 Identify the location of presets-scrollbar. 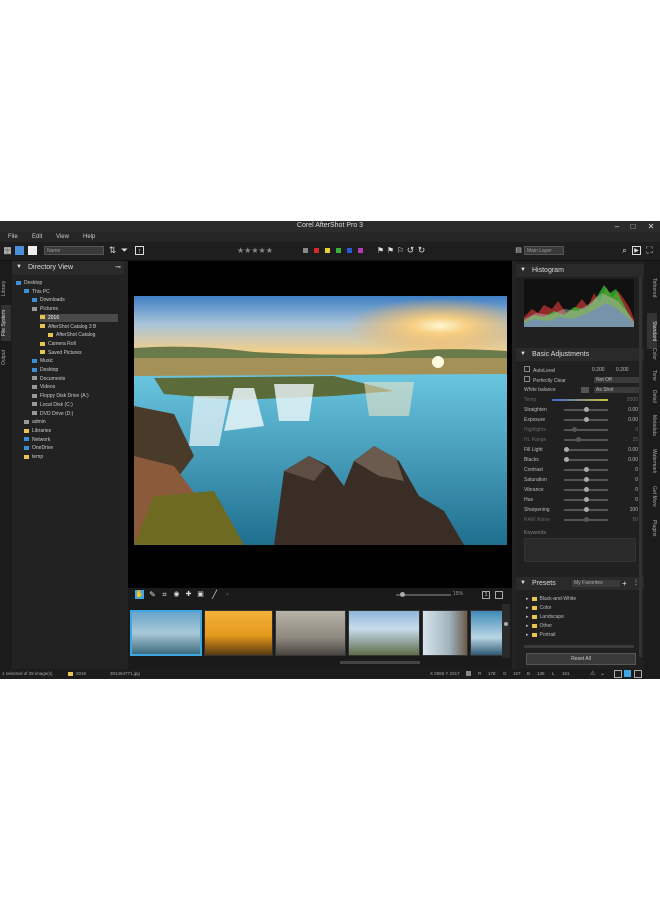
(579, 646).